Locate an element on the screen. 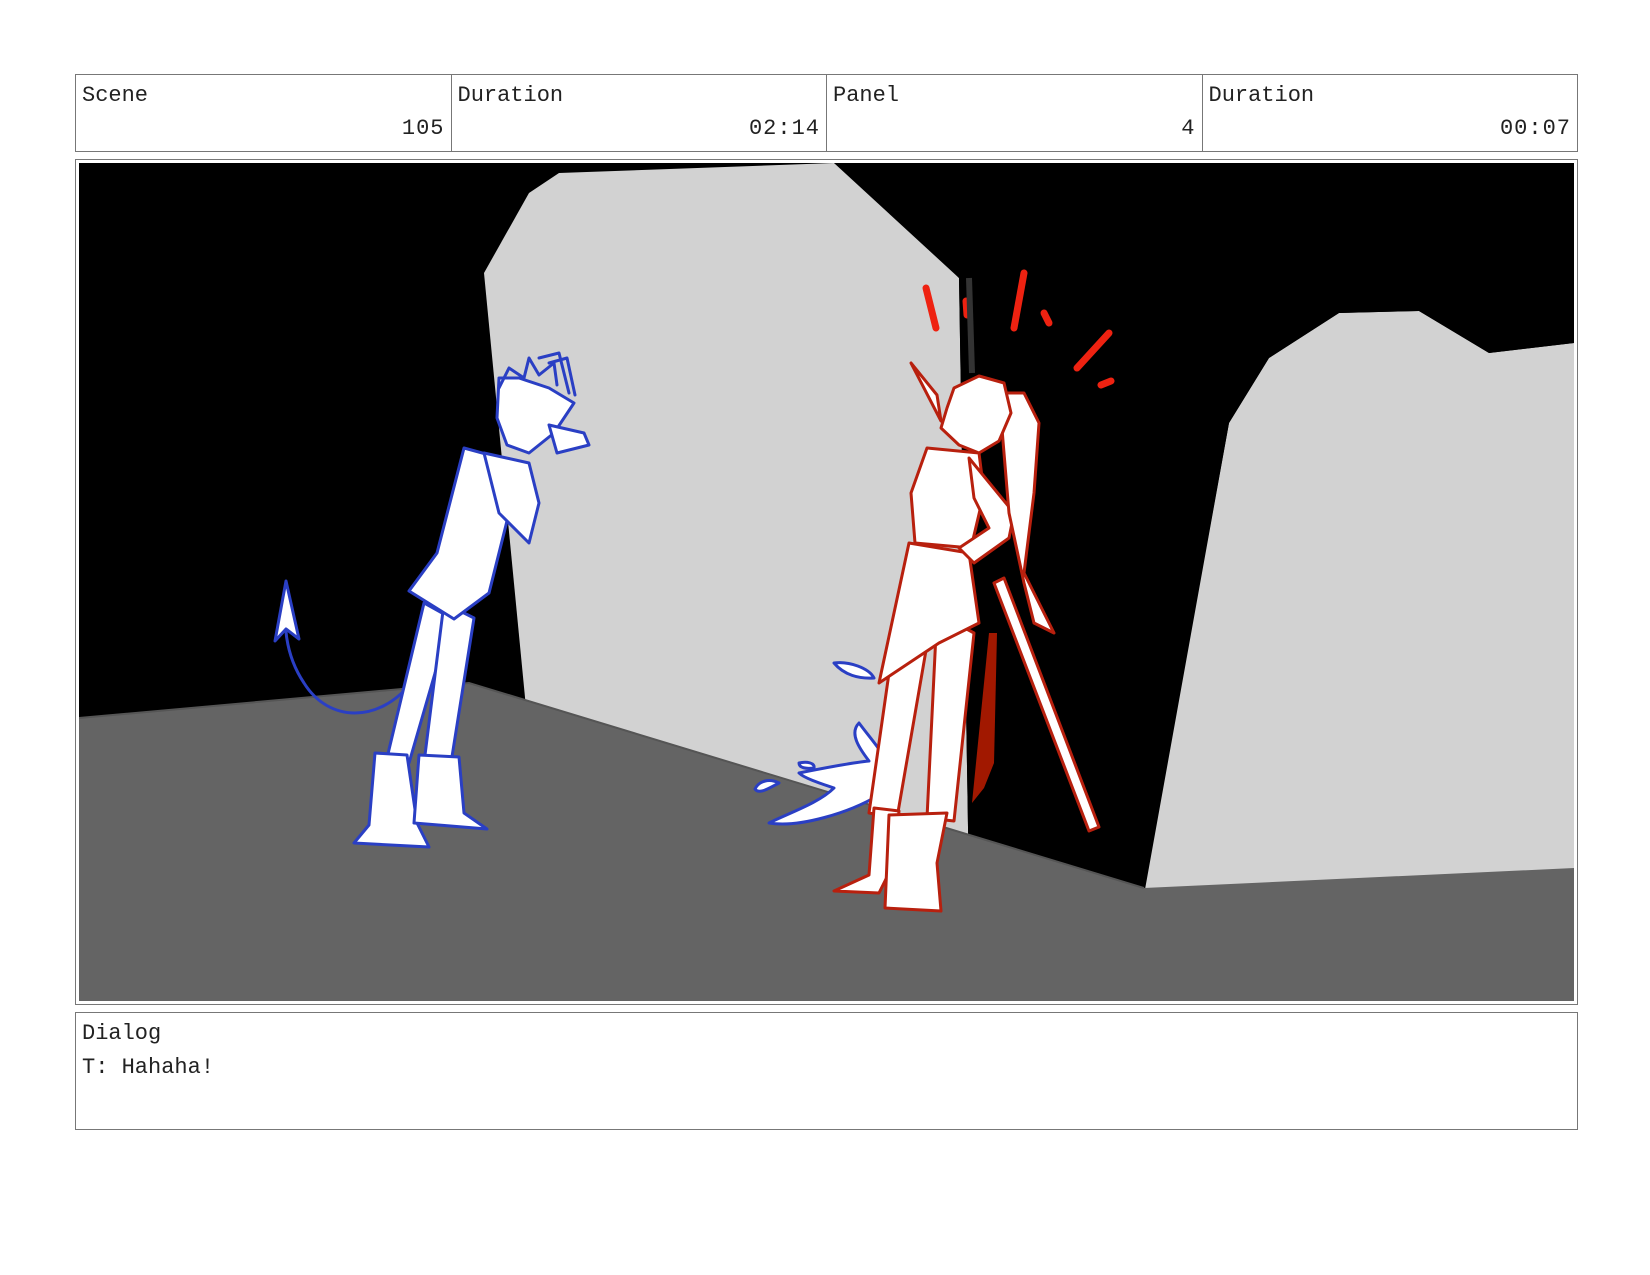  panel-value: 4 is located at coordinates (1188, 128).